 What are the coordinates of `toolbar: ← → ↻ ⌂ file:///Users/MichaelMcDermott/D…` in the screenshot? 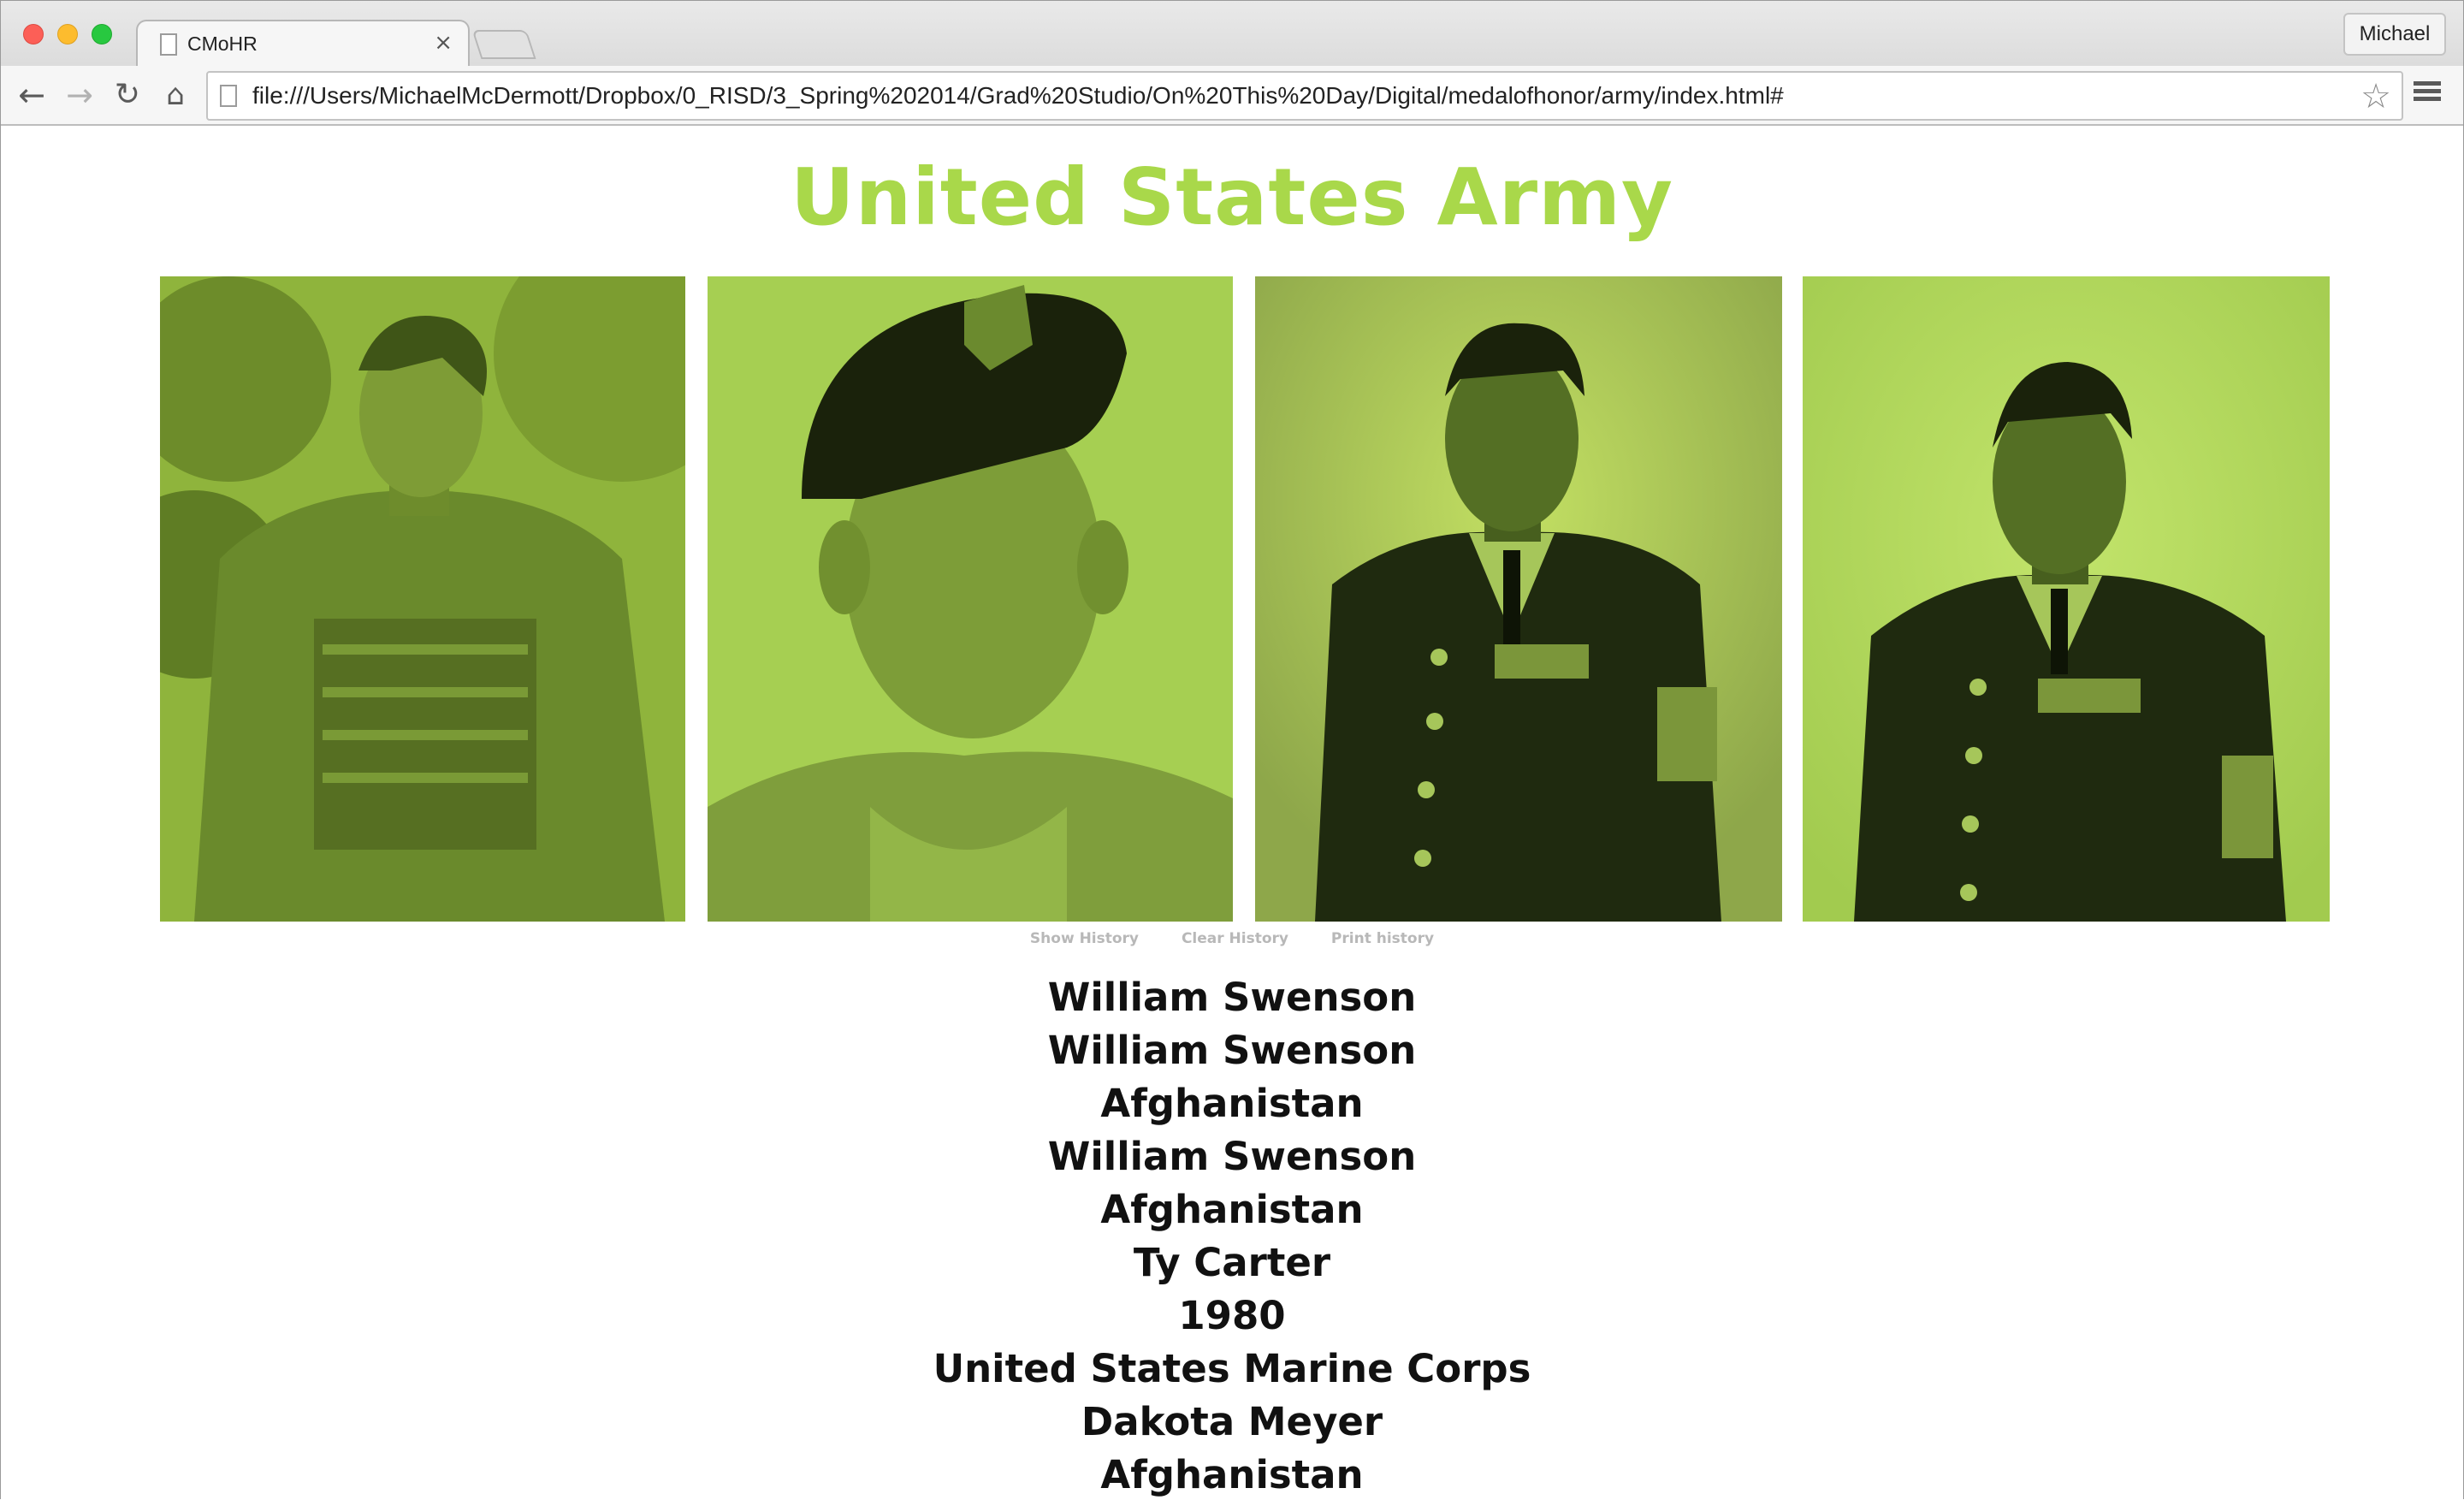 It's located at (1232, 96).